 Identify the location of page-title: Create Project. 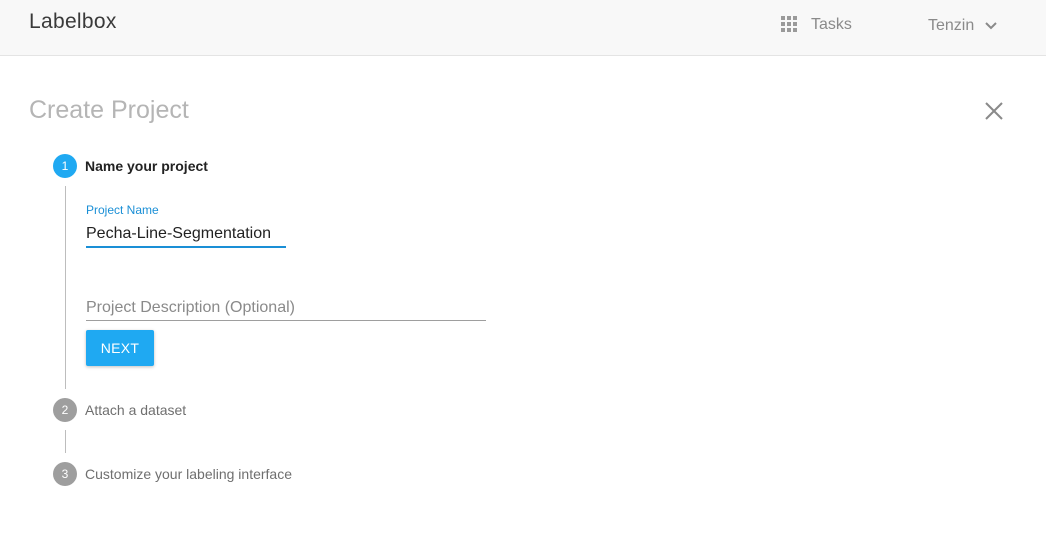
(109, 110).